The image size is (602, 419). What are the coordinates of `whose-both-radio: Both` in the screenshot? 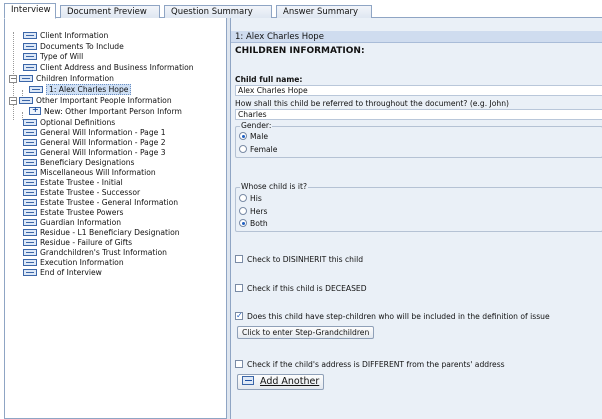 It's located at (253, 224).